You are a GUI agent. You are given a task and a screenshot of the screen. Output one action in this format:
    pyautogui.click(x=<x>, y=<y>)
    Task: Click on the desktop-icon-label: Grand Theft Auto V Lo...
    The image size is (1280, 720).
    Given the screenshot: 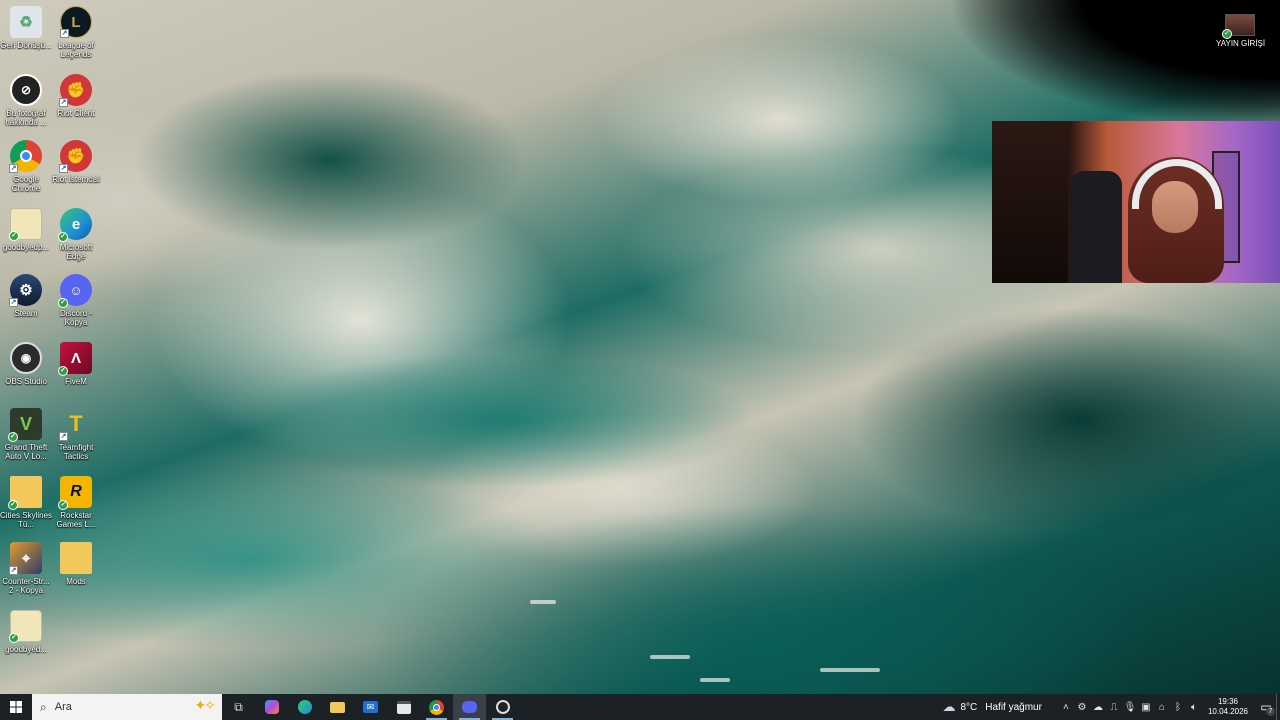 What is the action you would take?
    pyautogui.click(x=26, y=452)
    